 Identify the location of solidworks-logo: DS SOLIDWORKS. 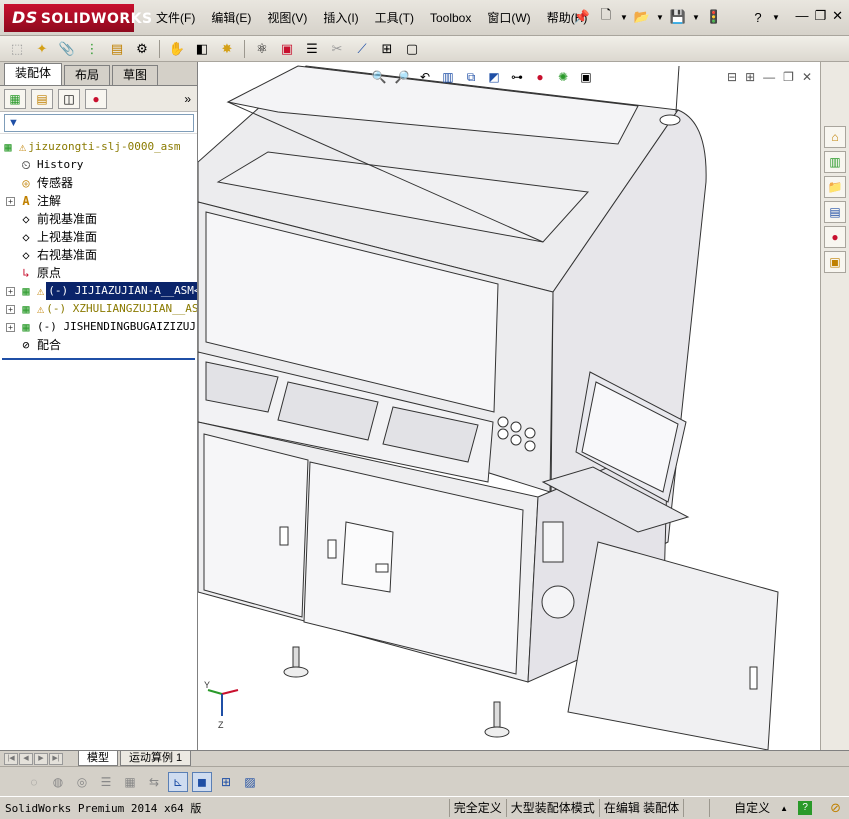
(78, 18).